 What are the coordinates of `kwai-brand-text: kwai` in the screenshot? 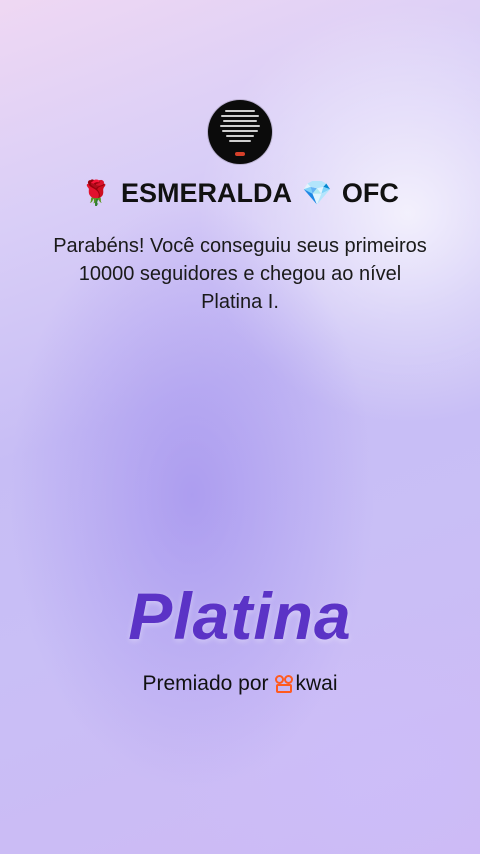 It's located at (316, 683).